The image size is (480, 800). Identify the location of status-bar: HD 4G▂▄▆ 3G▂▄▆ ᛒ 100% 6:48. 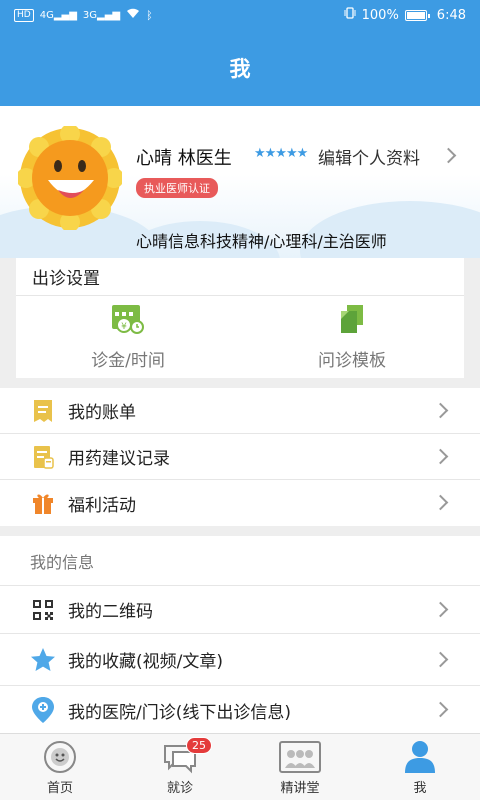
(240, 15).